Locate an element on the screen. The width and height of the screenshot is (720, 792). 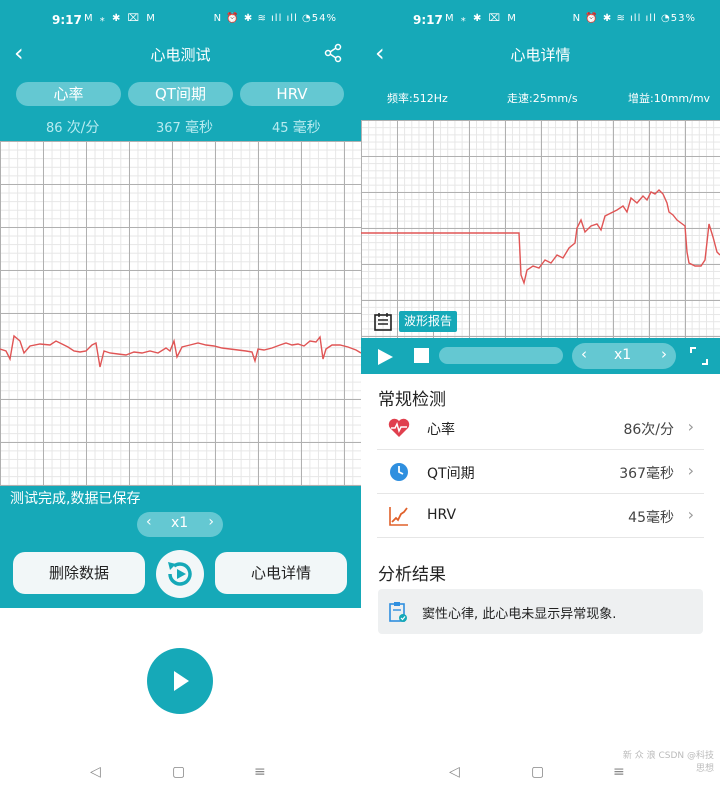
speed-value: x1 is located at coordinates (623, 355).